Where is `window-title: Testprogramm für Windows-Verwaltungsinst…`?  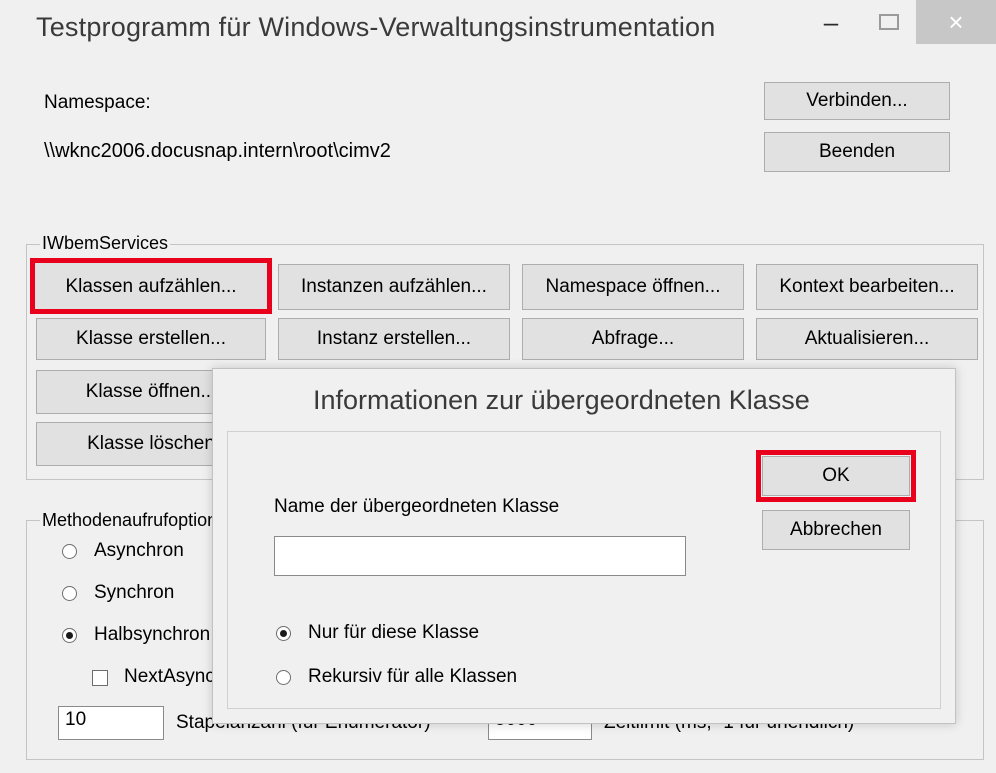
window-title: Testprogramm für Windows-Verwaltungsinst… is located at coordinates (376, 27).